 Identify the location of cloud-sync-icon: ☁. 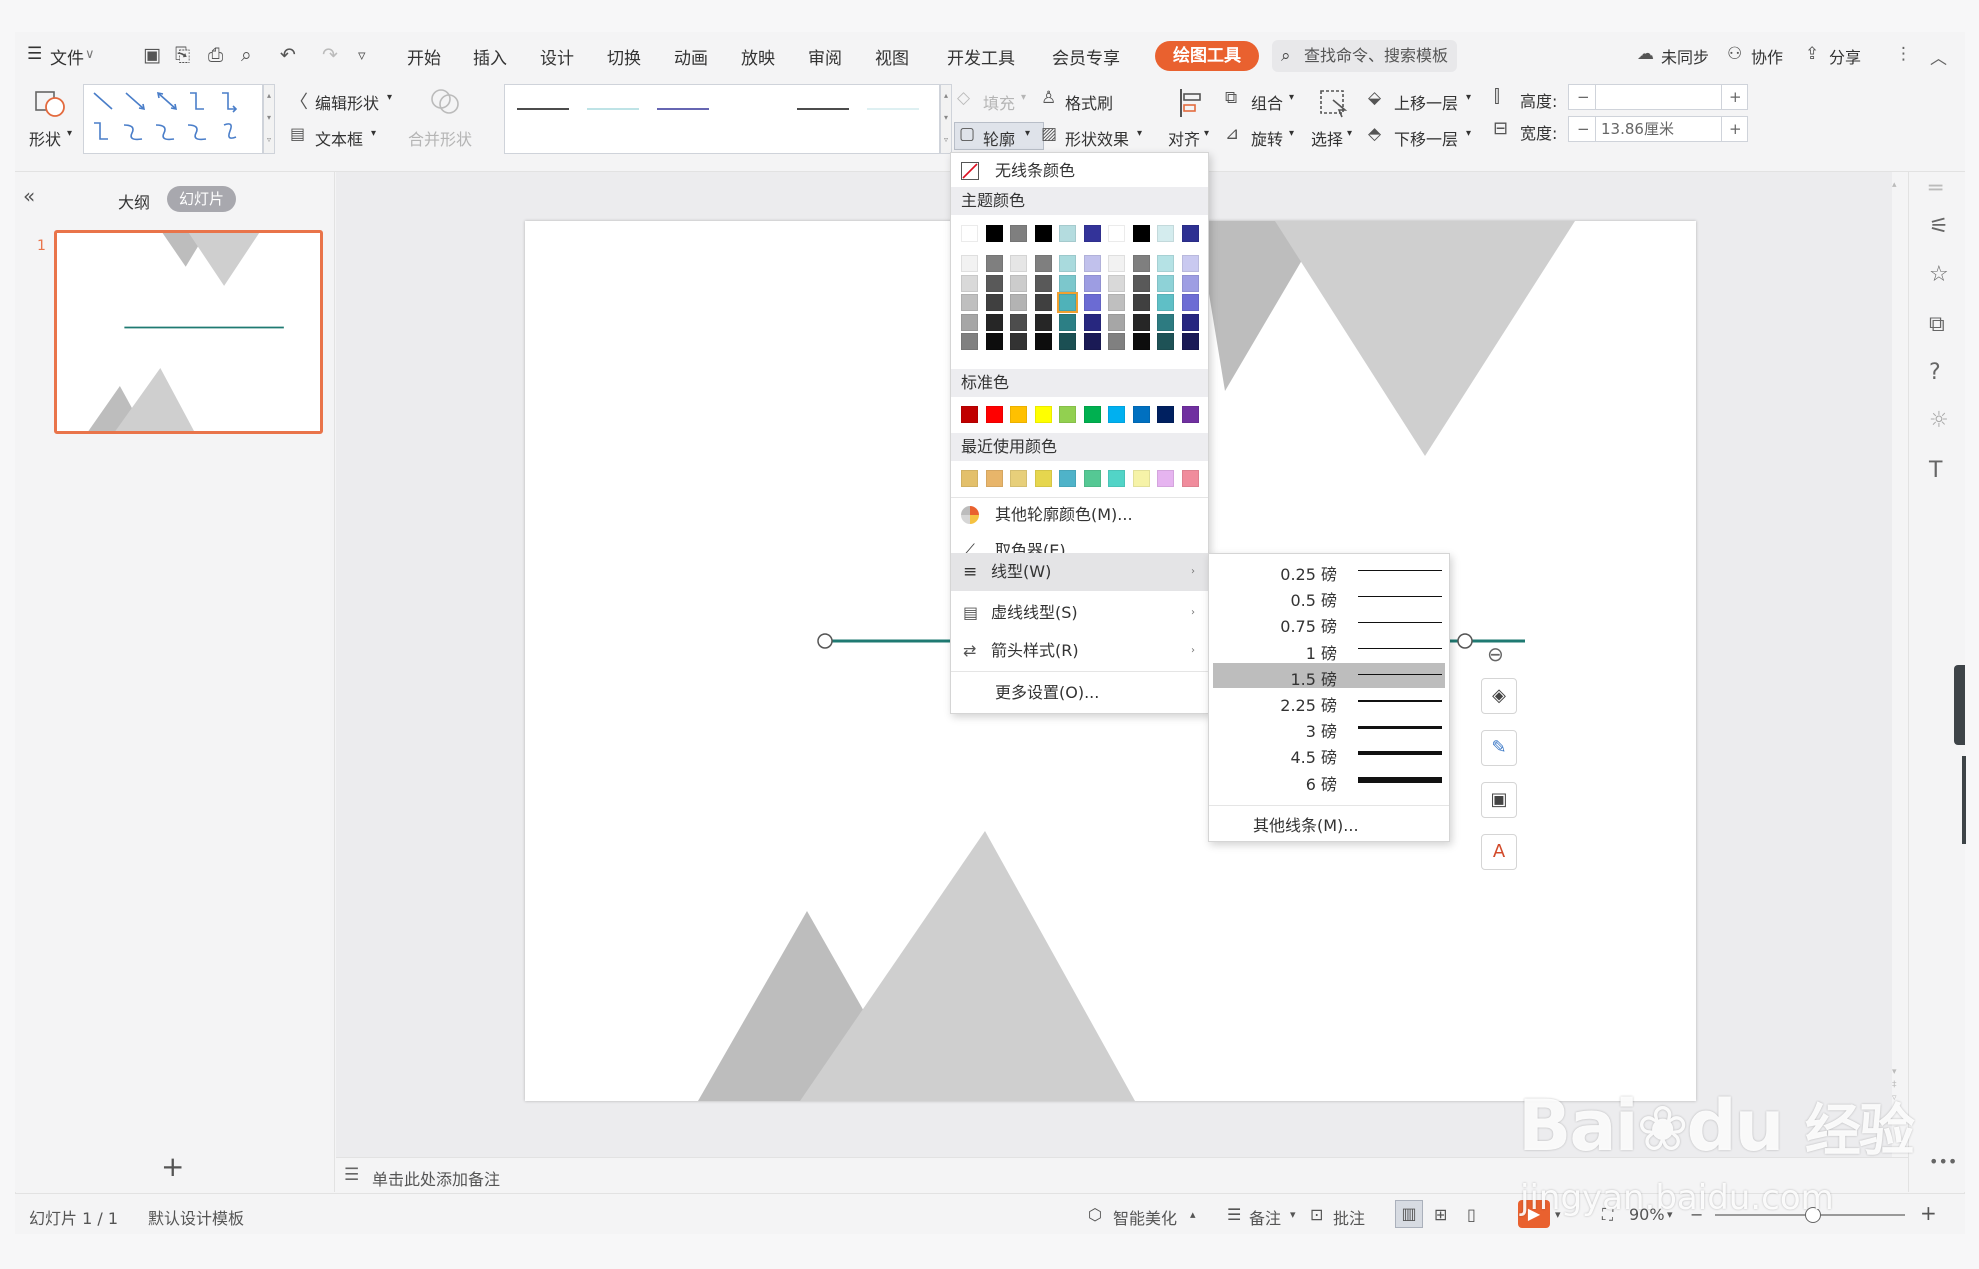
(1645, 54).